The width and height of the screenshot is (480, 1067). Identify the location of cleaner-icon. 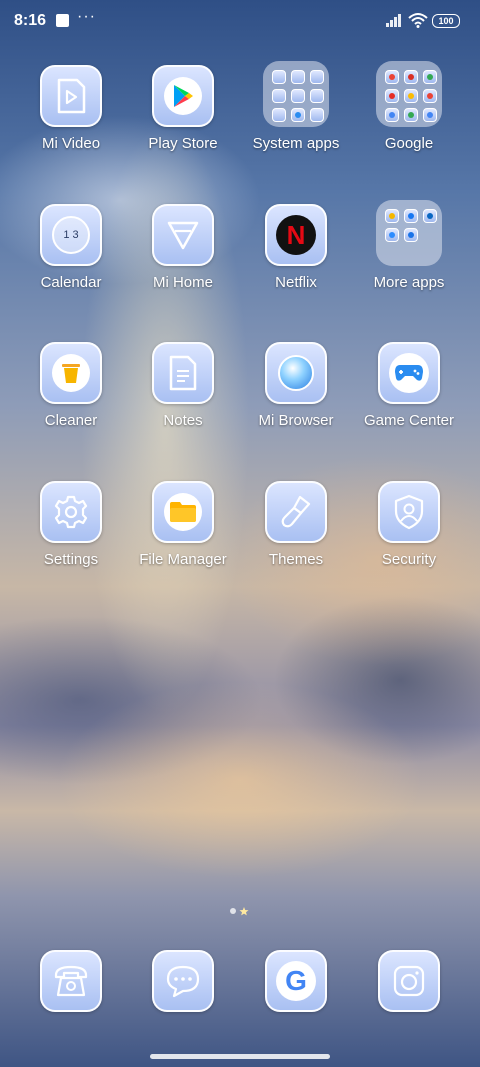
(71, 373).